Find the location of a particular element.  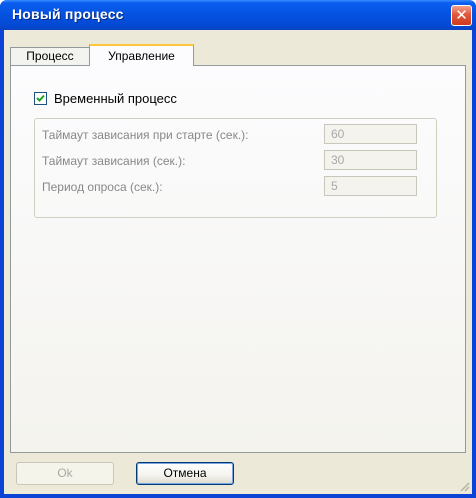

close-button: ✕ is located at coordinates (461, 15).